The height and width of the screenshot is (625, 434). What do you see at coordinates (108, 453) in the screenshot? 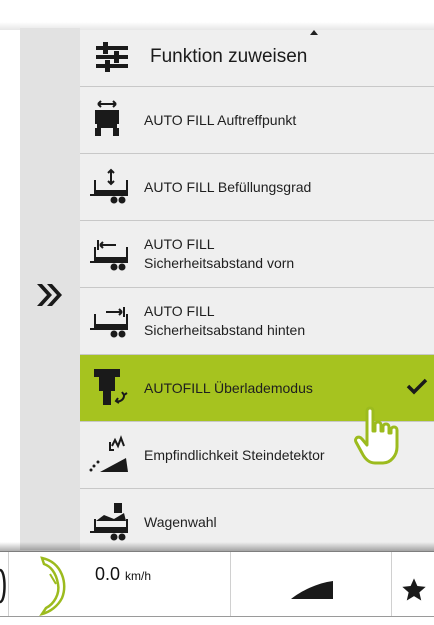
I see `steindetektor-icon` at bounding box center [108, 453].